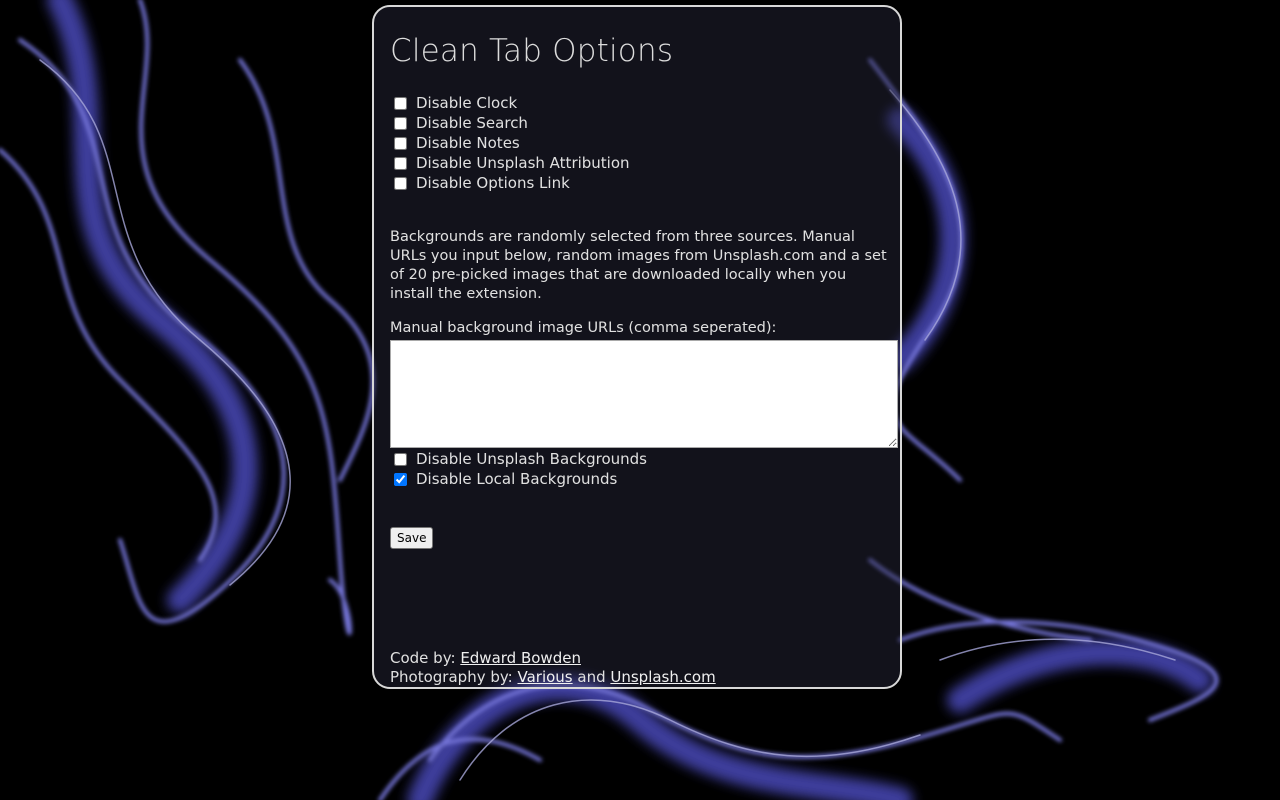 The width and height of the screenshot is (1280, 800). What do you see at coordinates (454, 677) in the screenshot?
I see `photo-credit-prefix: Photography by:` at bounding box center [454, 677].